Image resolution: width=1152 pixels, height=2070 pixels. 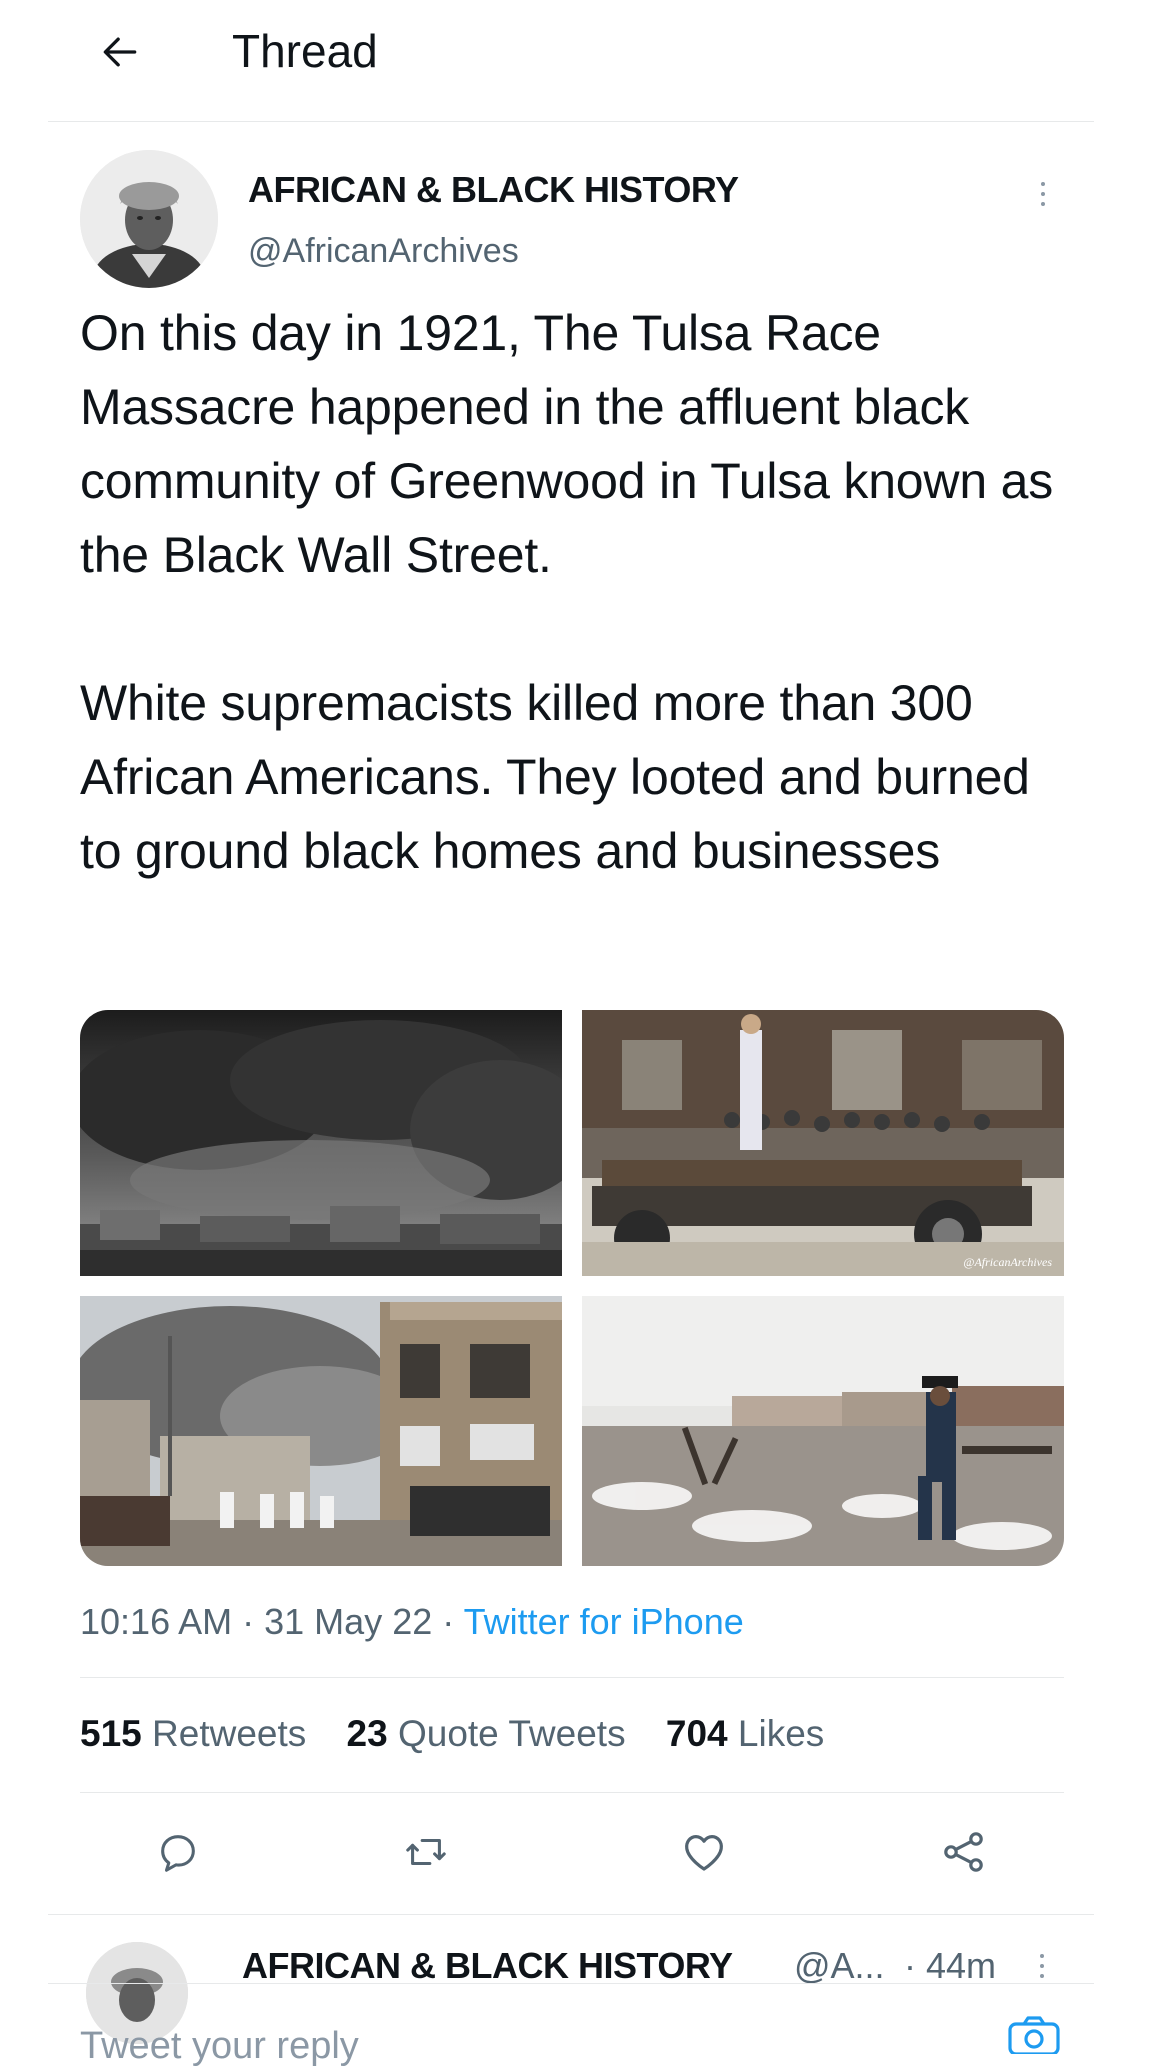 I want to click on stats-divider, so click(x=572, y=1792).